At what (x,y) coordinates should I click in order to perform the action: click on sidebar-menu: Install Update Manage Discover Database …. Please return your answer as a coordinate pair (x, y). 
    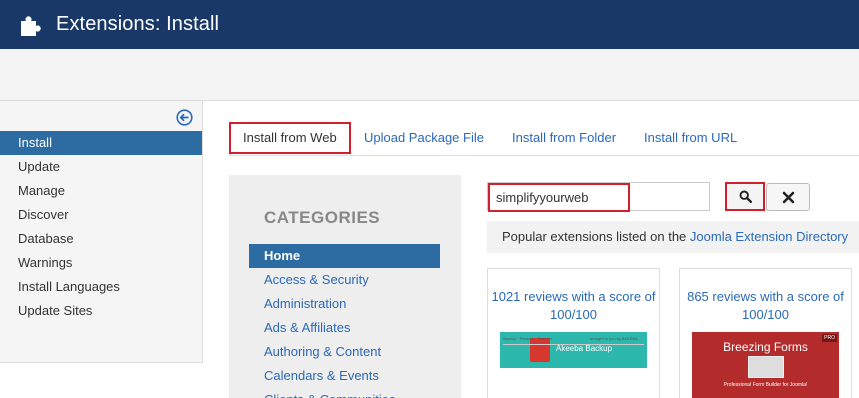
    Looking at the image, I should click on (101, 227).